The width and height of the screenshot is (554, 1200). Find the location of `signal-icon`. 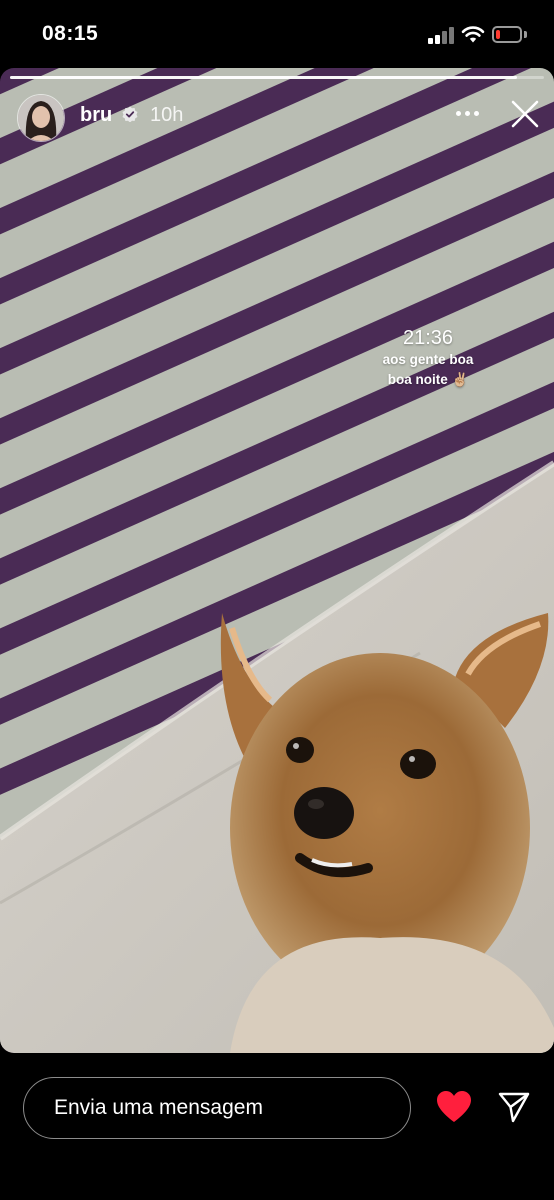

signal-icon is located at coordinates (442, 35).